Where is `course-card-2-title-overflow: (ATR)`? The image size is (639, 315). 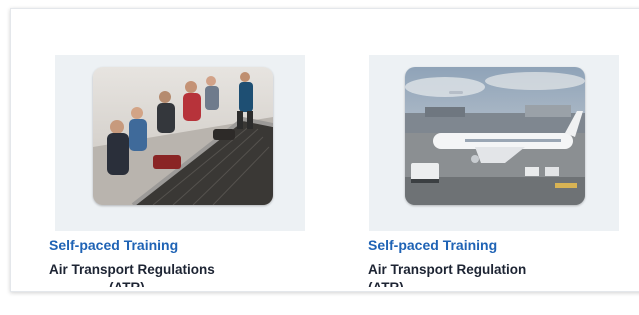 course-card-2-title-overflow: (ATR) is located at coordinates (386, 283).